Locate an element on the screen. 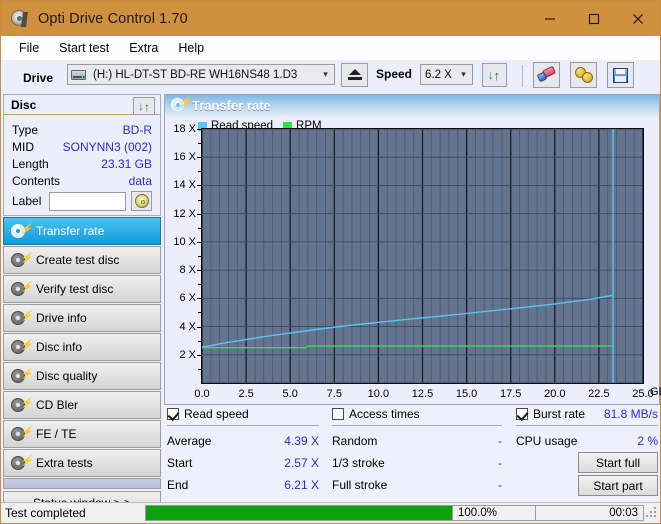 This screenshot has height=524, width=661. save-button is located at coordinates (620, 75).